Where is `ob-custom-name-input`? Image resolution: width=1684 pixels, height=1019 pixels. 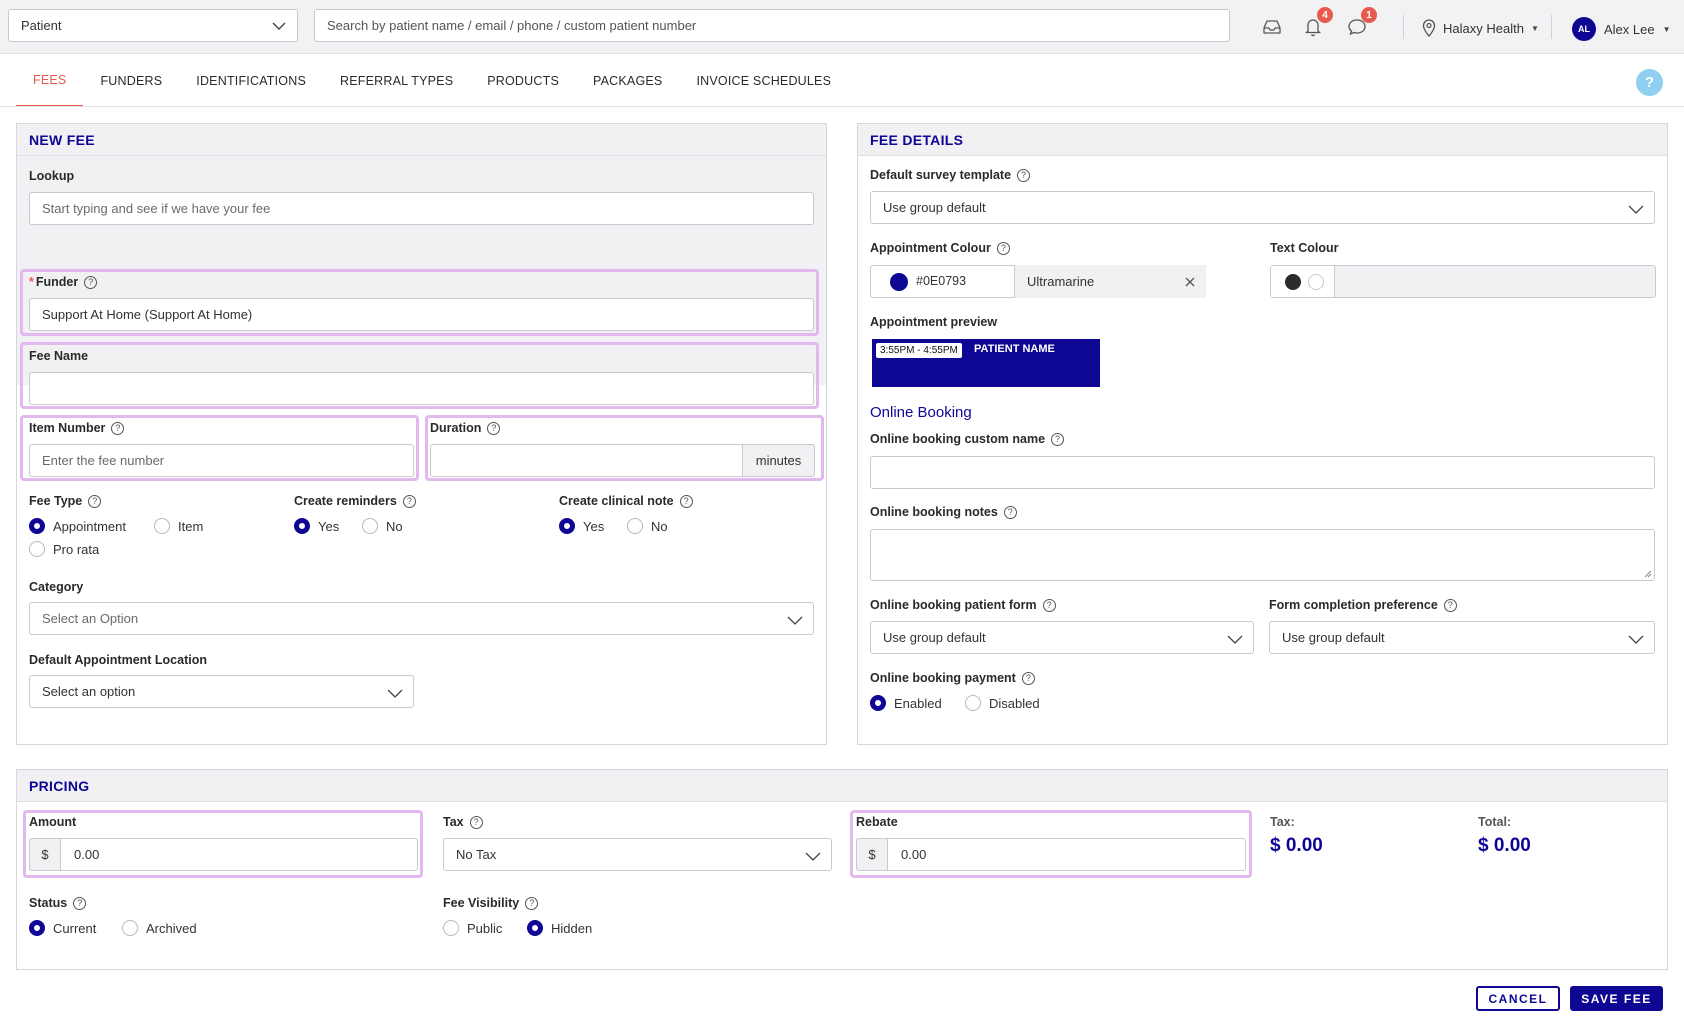 ob-custom-name-input is located at coordinates (1262, 472).